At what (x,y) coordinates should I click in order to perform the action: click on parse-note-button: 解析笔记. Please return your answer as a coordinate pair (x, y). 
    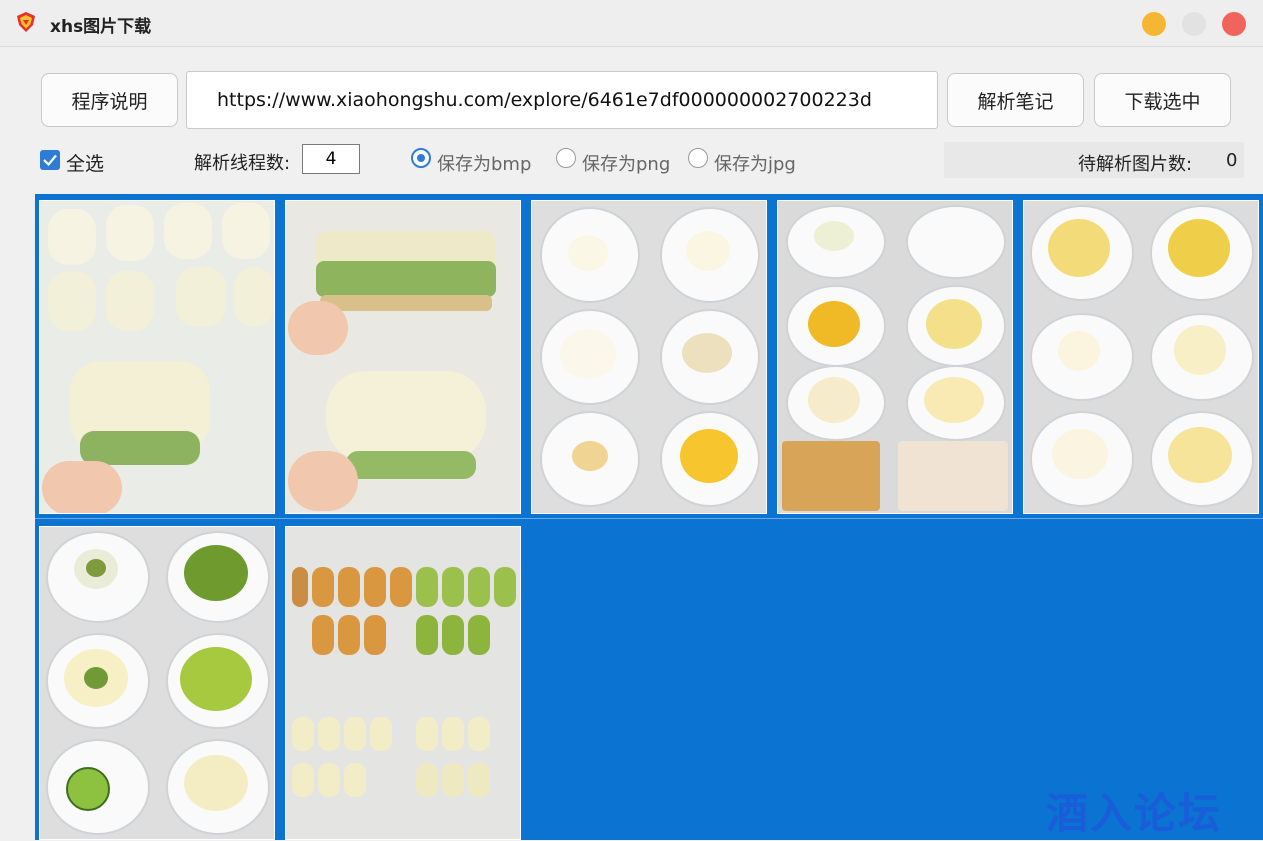
    Looking at the image, I should click on (1015, 100).